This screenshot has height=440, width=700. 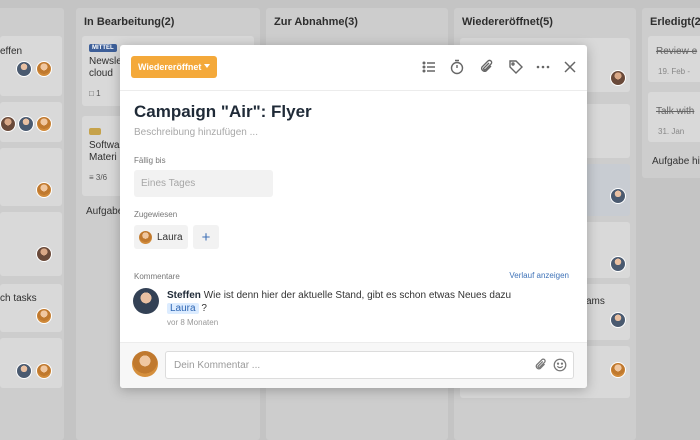 I want to click on card-title: ams, so click(x=595, y=301).